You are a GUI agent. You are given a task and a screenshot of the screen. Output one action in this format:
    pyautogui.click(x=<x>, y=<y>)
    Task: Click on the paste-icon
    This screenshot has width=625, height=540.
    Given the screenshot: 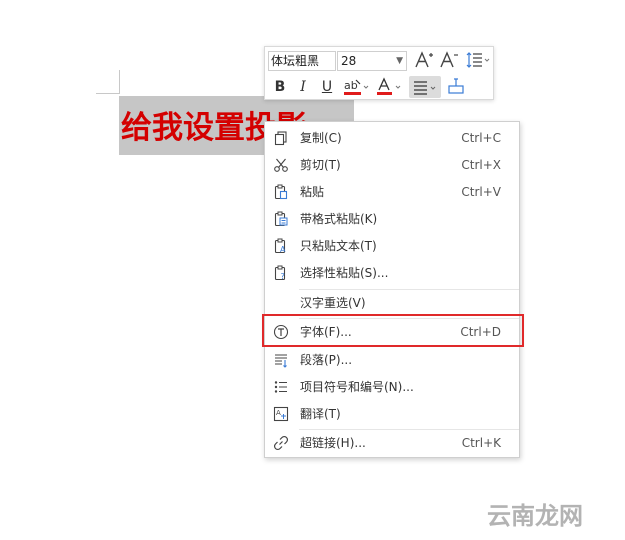 What is the action you would take?
    pyautogui.click(x=281, y=192)
    